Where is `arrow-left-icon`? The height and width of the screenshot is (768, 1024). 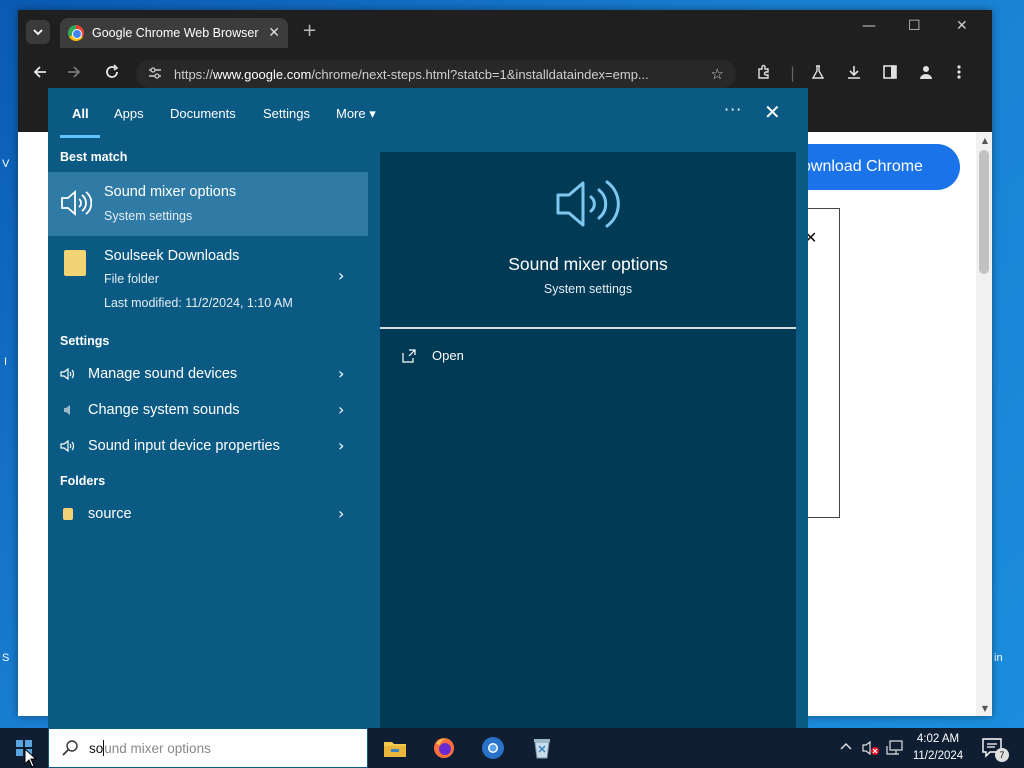
arrow-left-icon is located at coordinates (39, 72).